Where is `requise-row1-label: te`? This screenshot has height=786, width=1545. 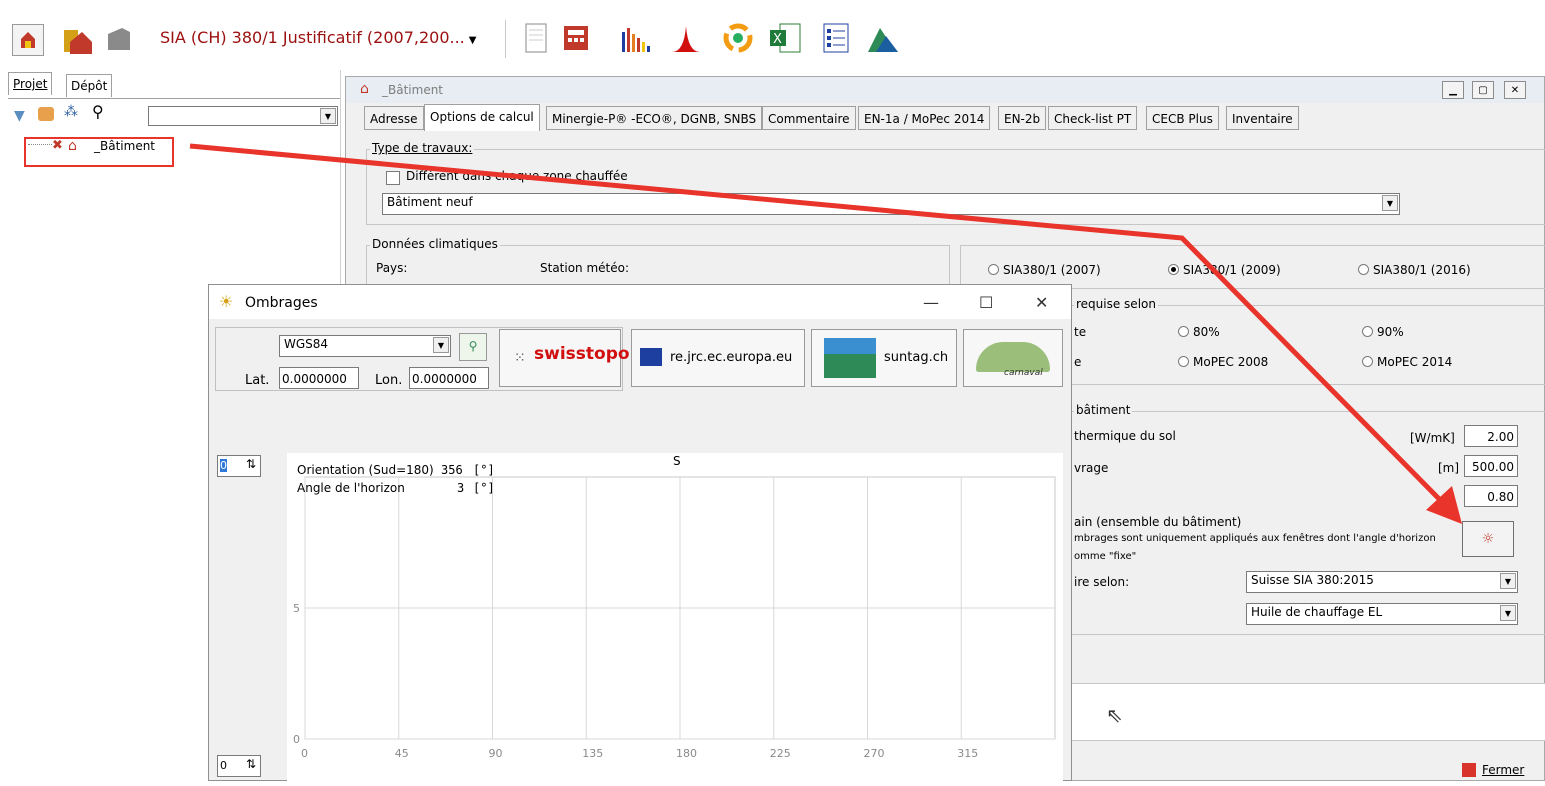 requise-row1-label: te is located at coordinates (1080, 332).